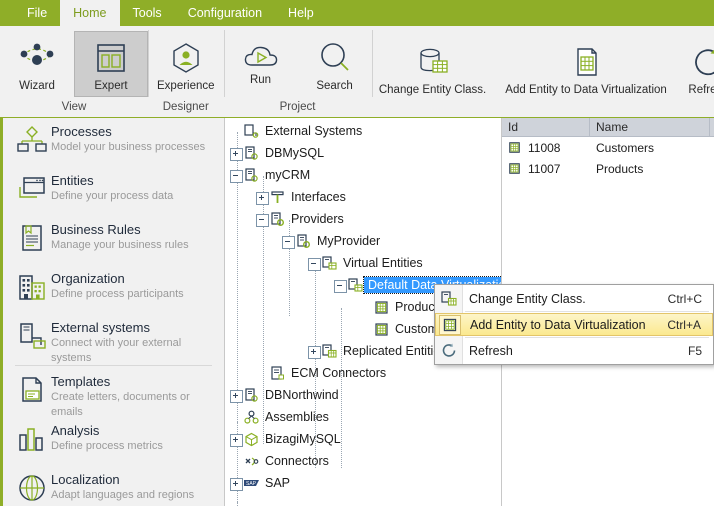 This screenshot has width=714, height=506. Describe the element at coordinates (334, 86) in the screenshot. I see `search-button-label: Search` at that location.